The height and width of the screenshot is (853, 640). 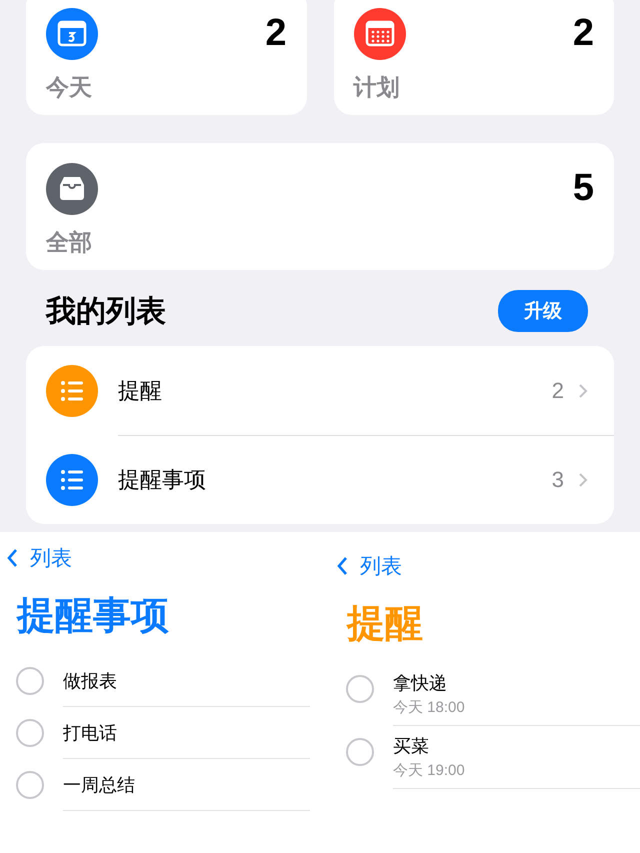 What do you see at coordinates (377, 87) in the screenshot?
I see `smart-list-label: 计划` at bounding box center [377, 87].